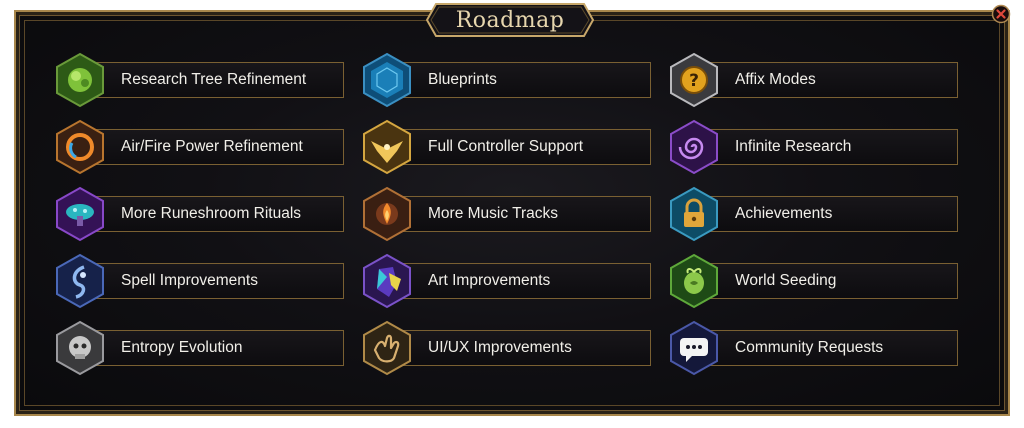 This screenshot has width=1024, height=428. I want to click on item-bar: Spell Improvements, so click(215, 281).